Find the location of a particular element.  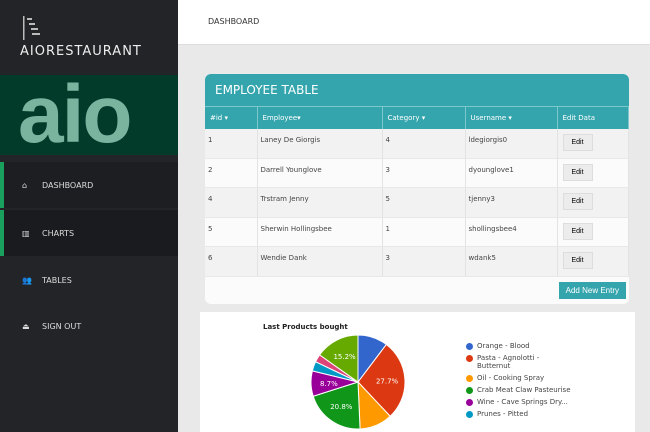

table-row: 1 Laney De Giorgis 4 ldegiorgis0 Edit is located at coordinates (417, 143).